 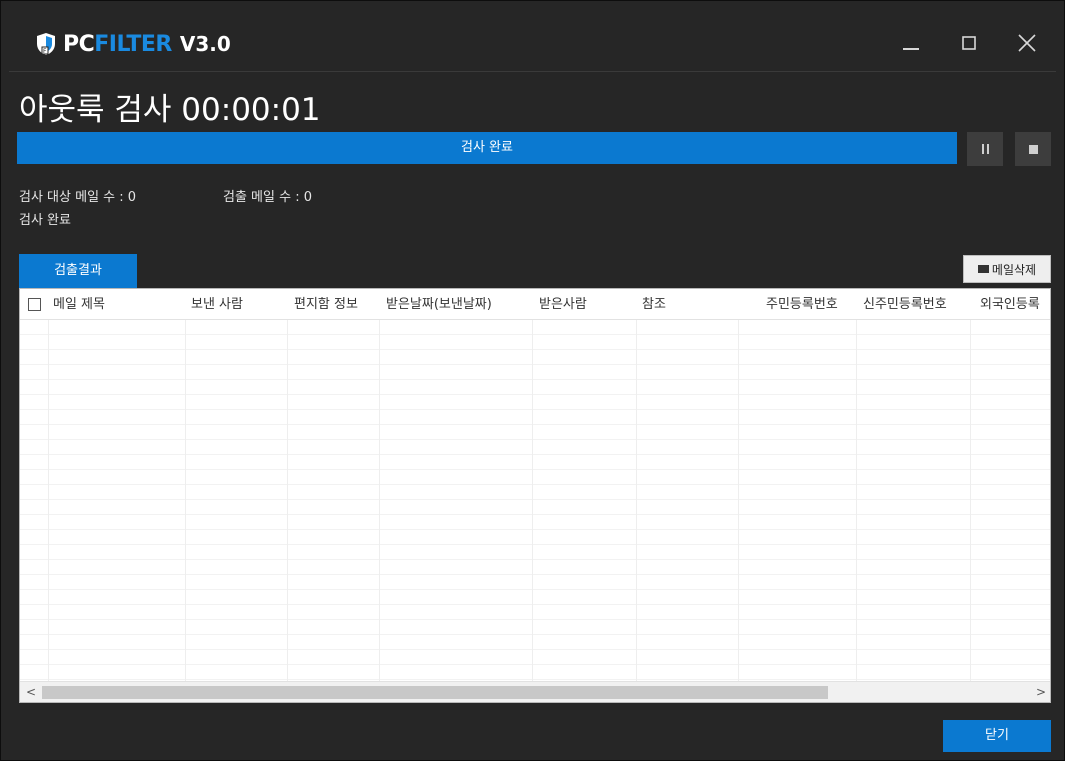 I want to click on chevron-right-icon: >, so click(x=1041, y=692).